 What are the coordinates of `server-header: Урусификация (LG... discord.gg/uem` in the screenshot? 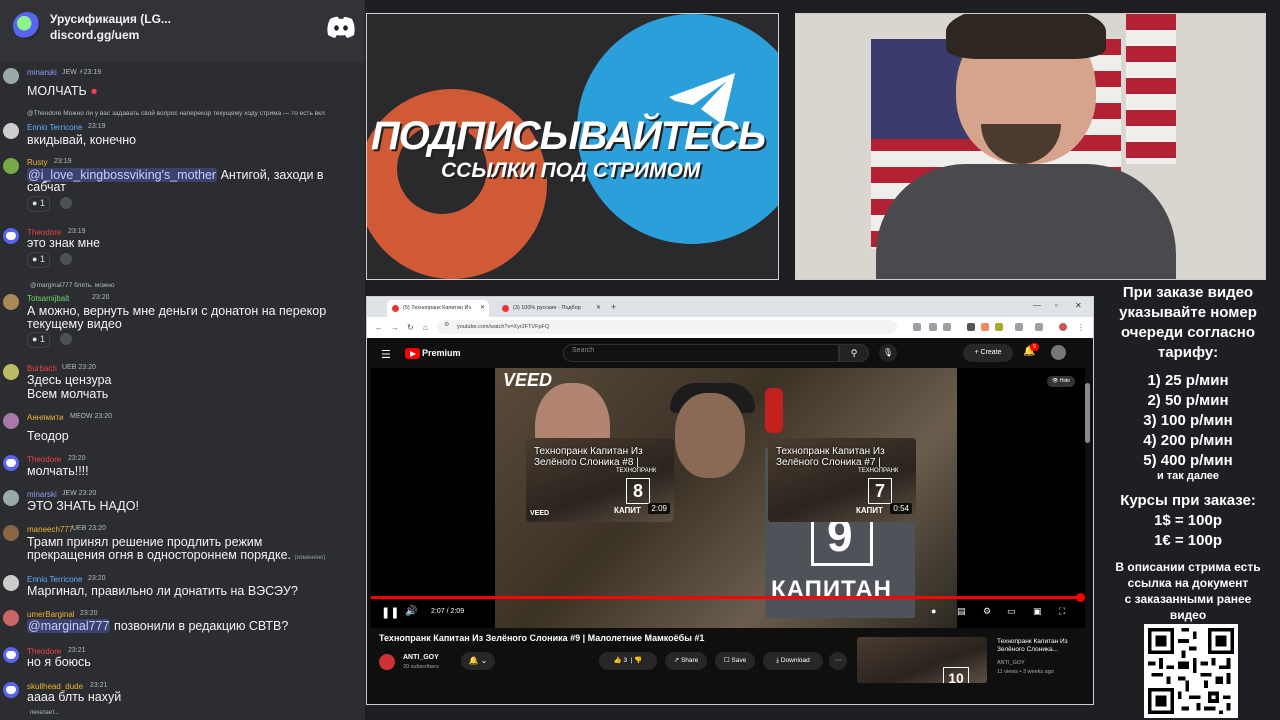 It's located at (182, 31).